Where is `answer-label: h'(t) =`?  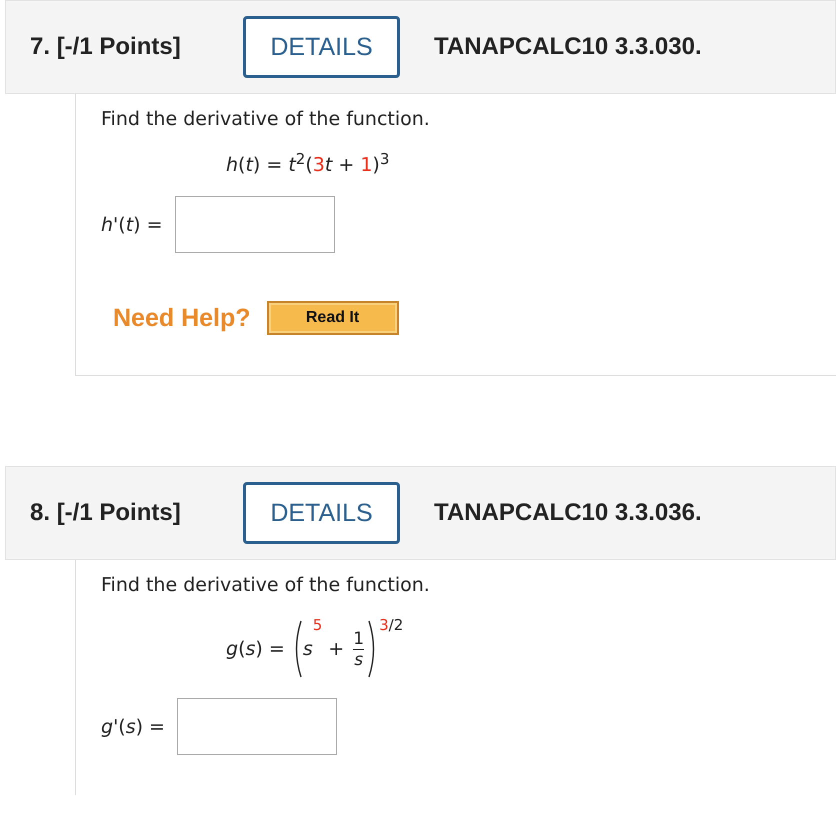 answer-label: h'(t) = is located at coordinates (132, 225).